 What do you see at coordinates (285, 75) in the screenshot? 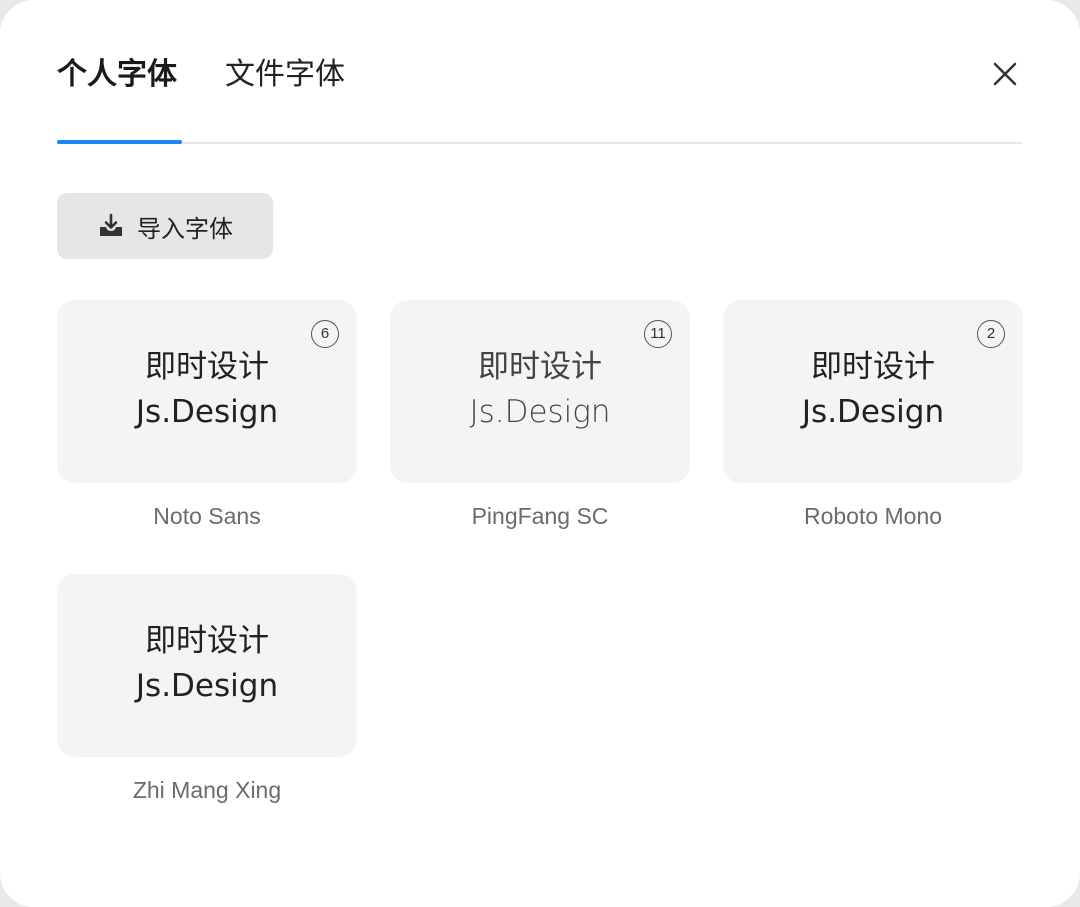
I see `tab-file-fonts: 文件字体` at bounding box center [285, 75].